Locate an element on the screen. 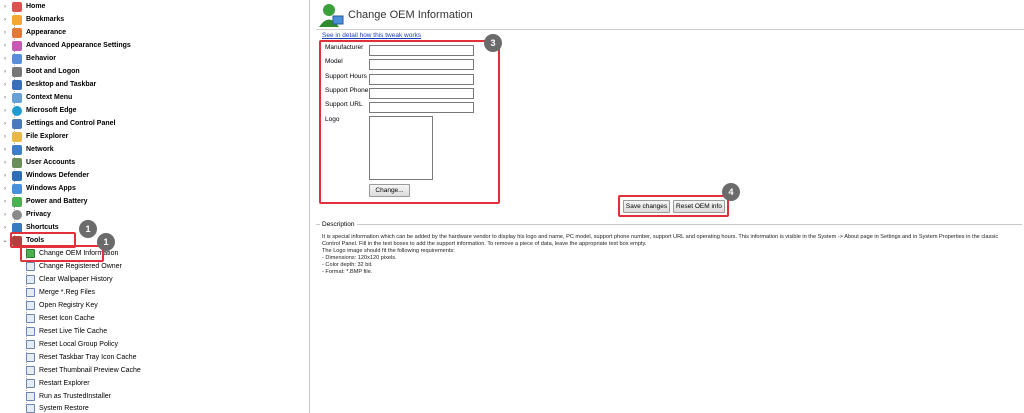 The width and height of the screenshot is (1024, 413). desktop-icon is located at coordinates (17, 84).